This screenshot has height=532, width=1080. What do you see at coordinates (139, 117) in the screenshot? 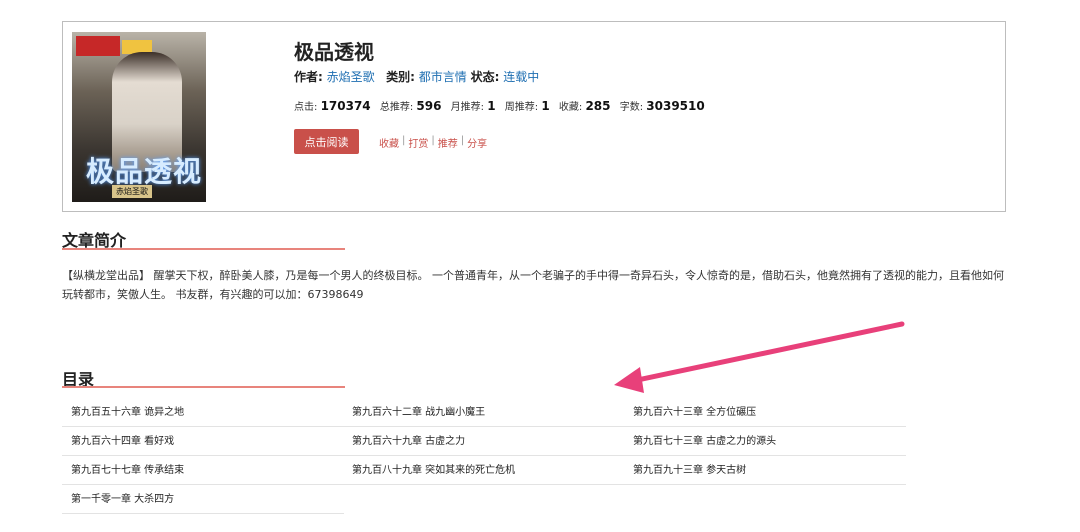
I see `book-cover-image: 极品透视 赤焰圣歌` at bounding box center [139, 117].